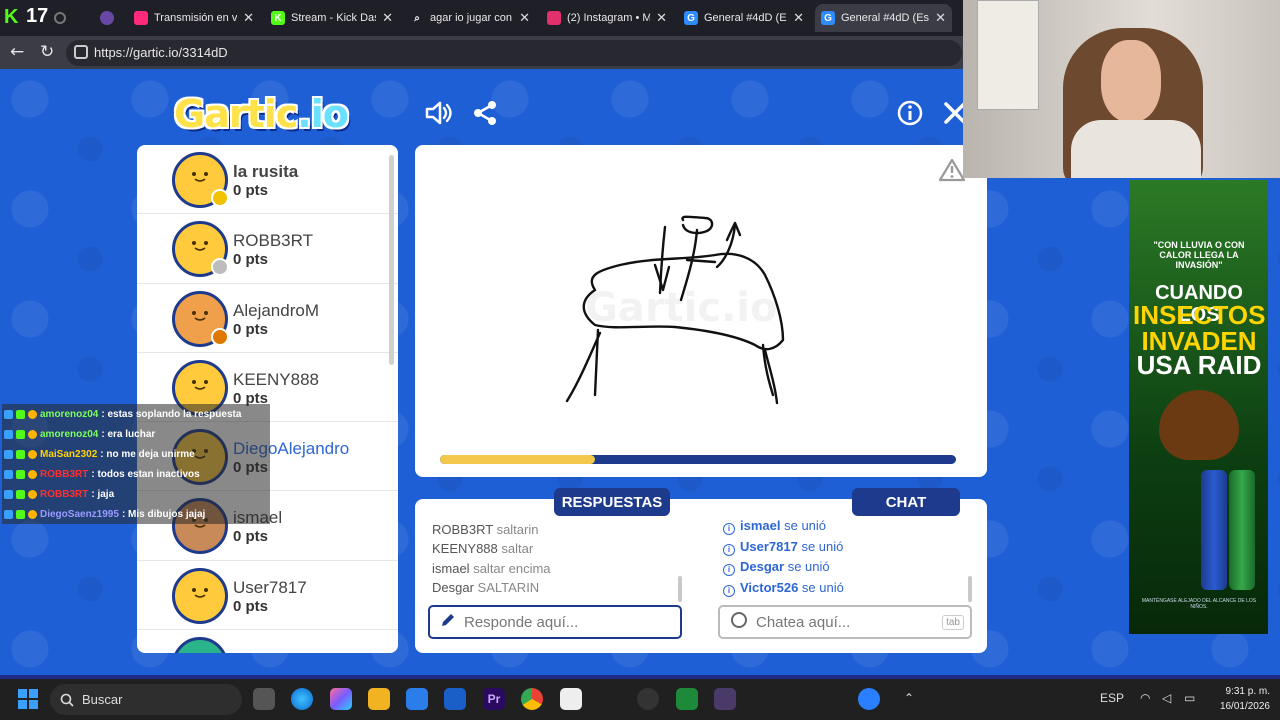 The image size is (1280, 720). I want to click on players-scrollbar, so click(391, 260).